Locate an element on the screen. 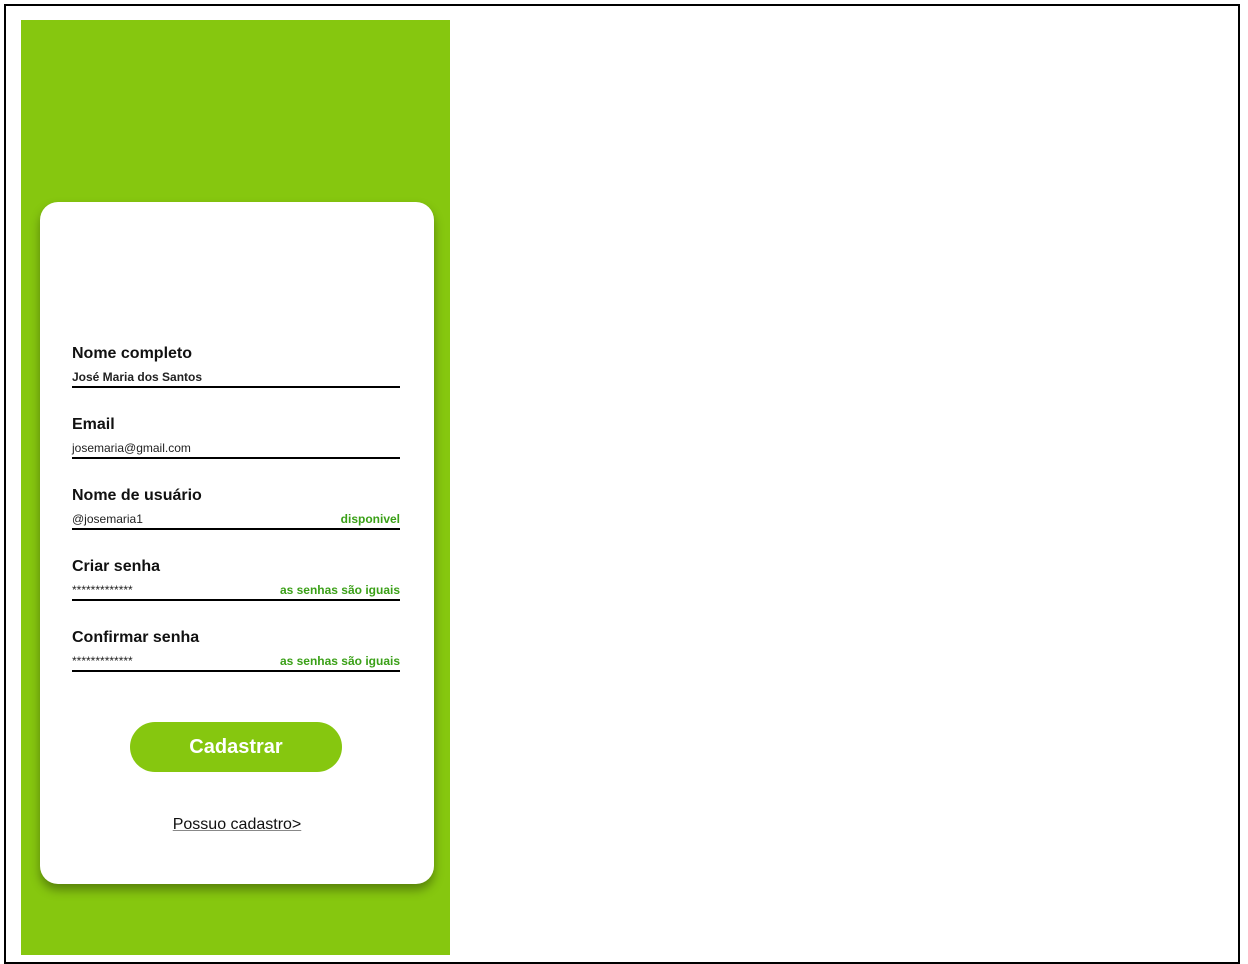 This screenshot has width=1248, height=964. confirm-password-input: ************* is located at coordinates (102, 661).